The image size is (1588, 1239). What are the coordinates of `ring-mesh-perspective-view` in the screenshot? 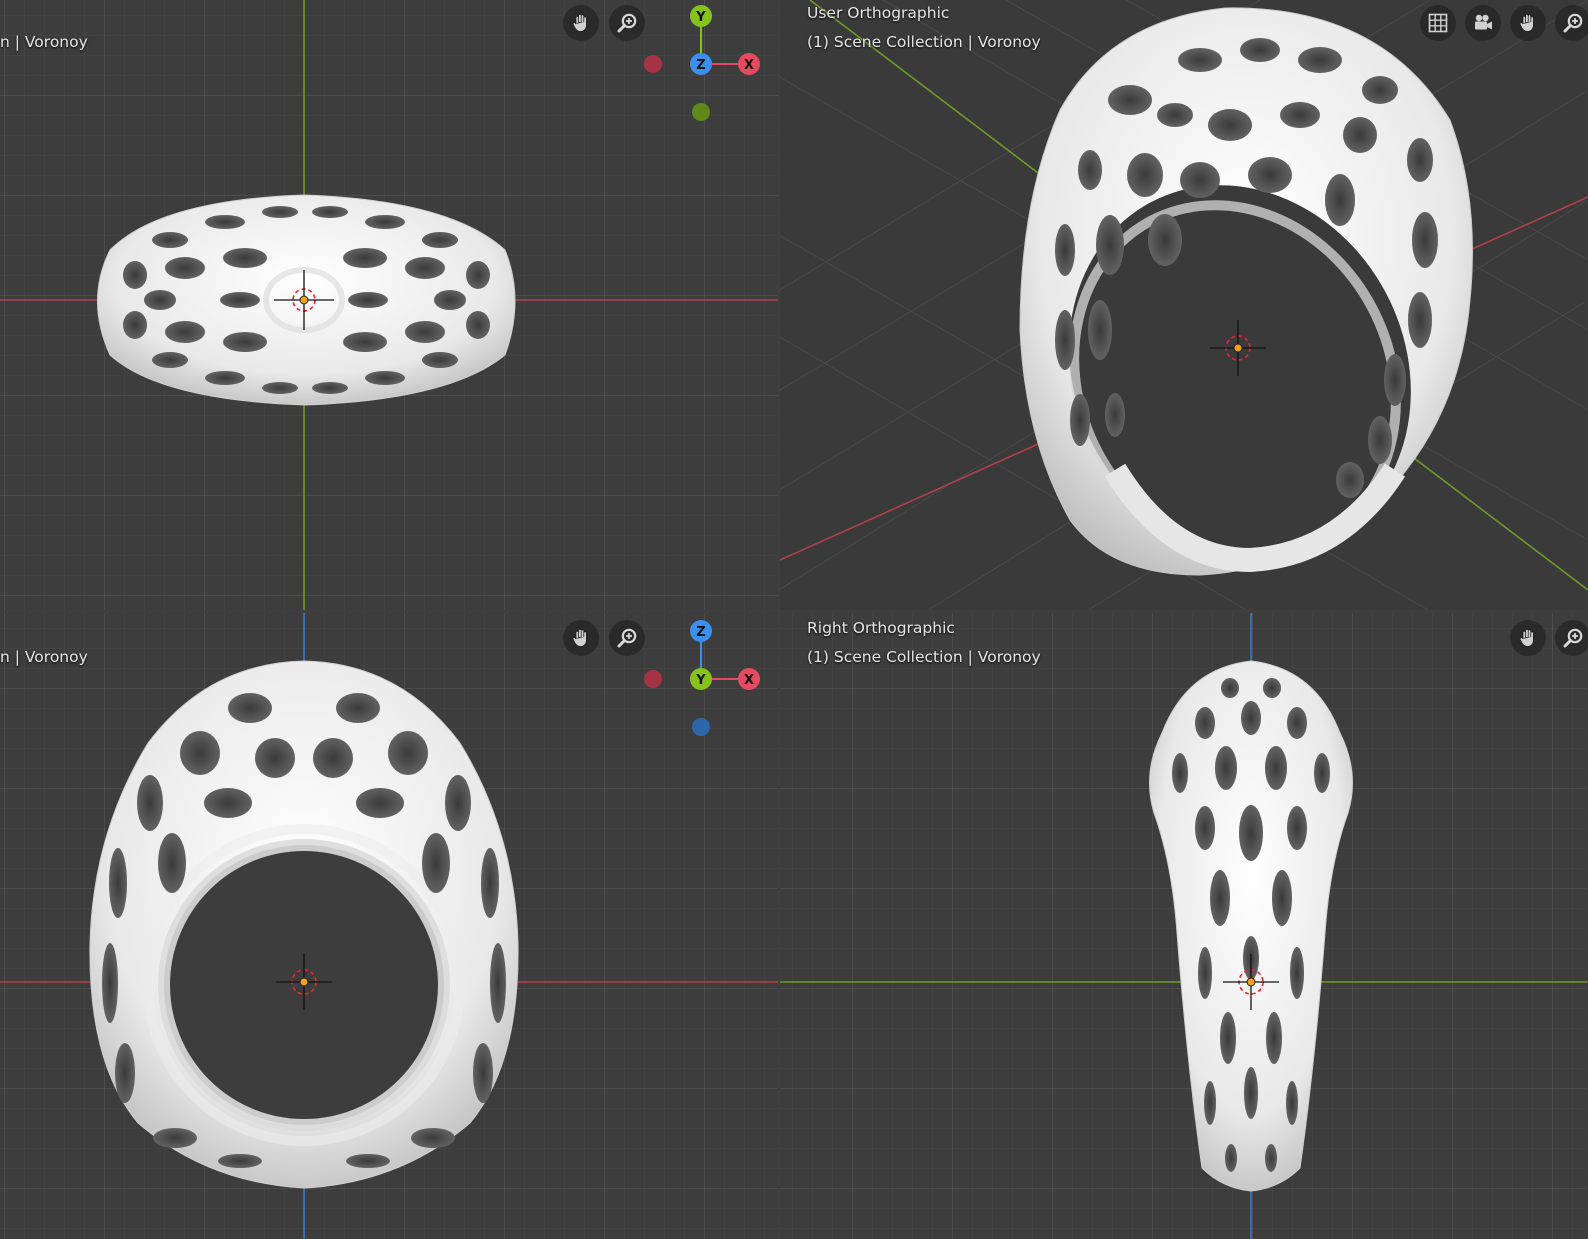 It's located at (1246, 291).